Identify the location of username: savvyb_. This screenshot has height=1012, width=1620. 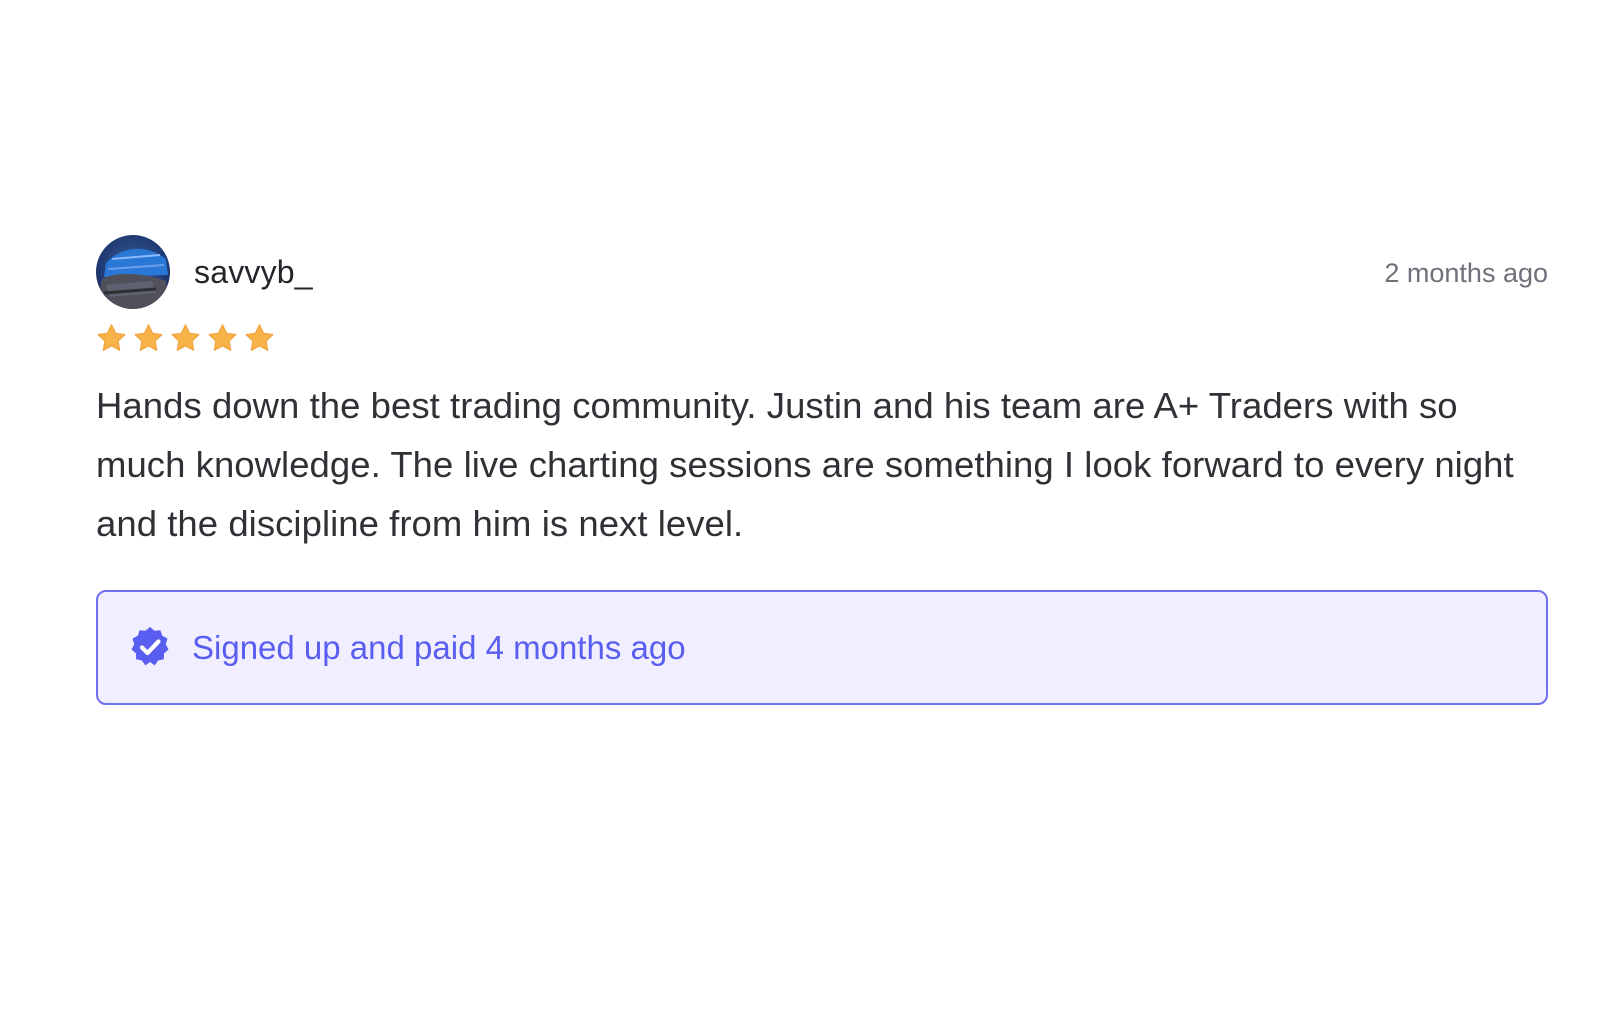
(253, 272).